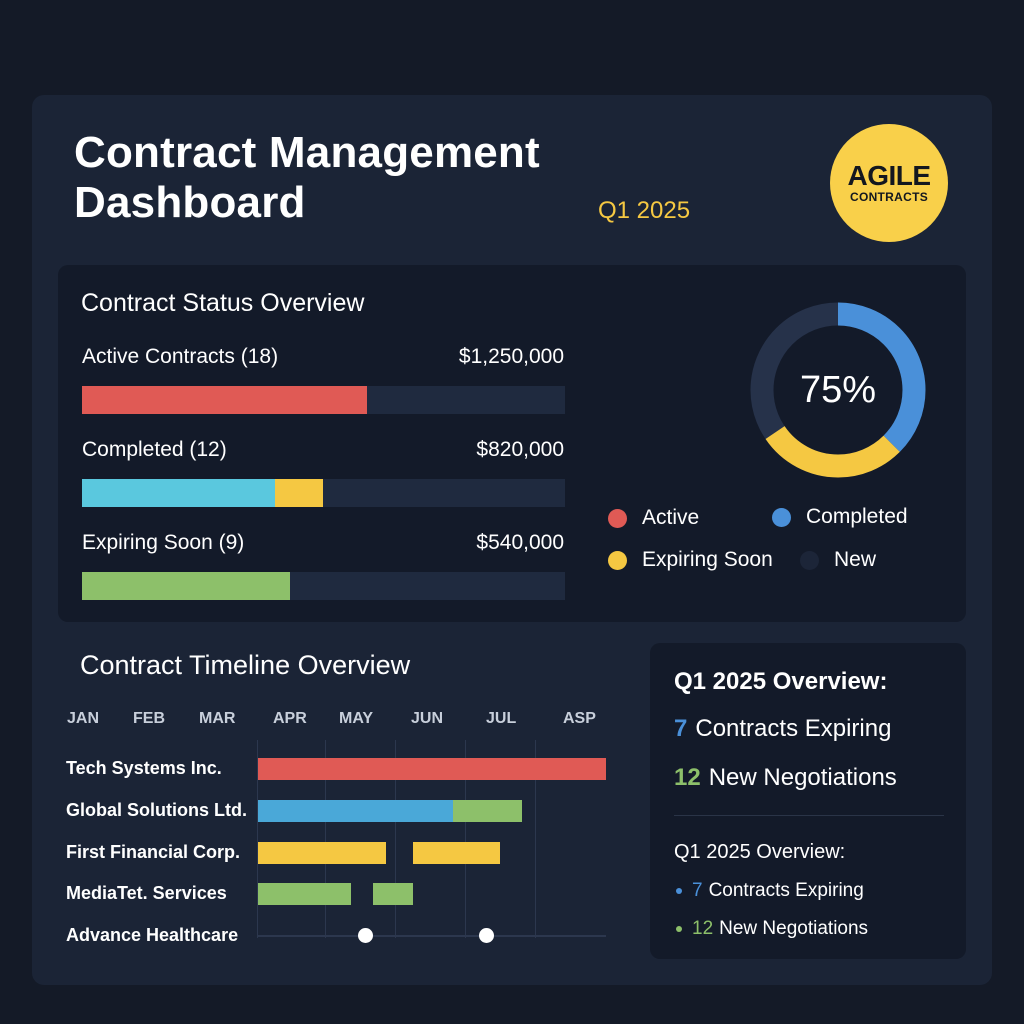 This screenshot has height=1024, width=1024. Describe the element at coordinates (146, 893) in the screenshot. I see `timeline-row-label: MediaTet. Services` at that location.